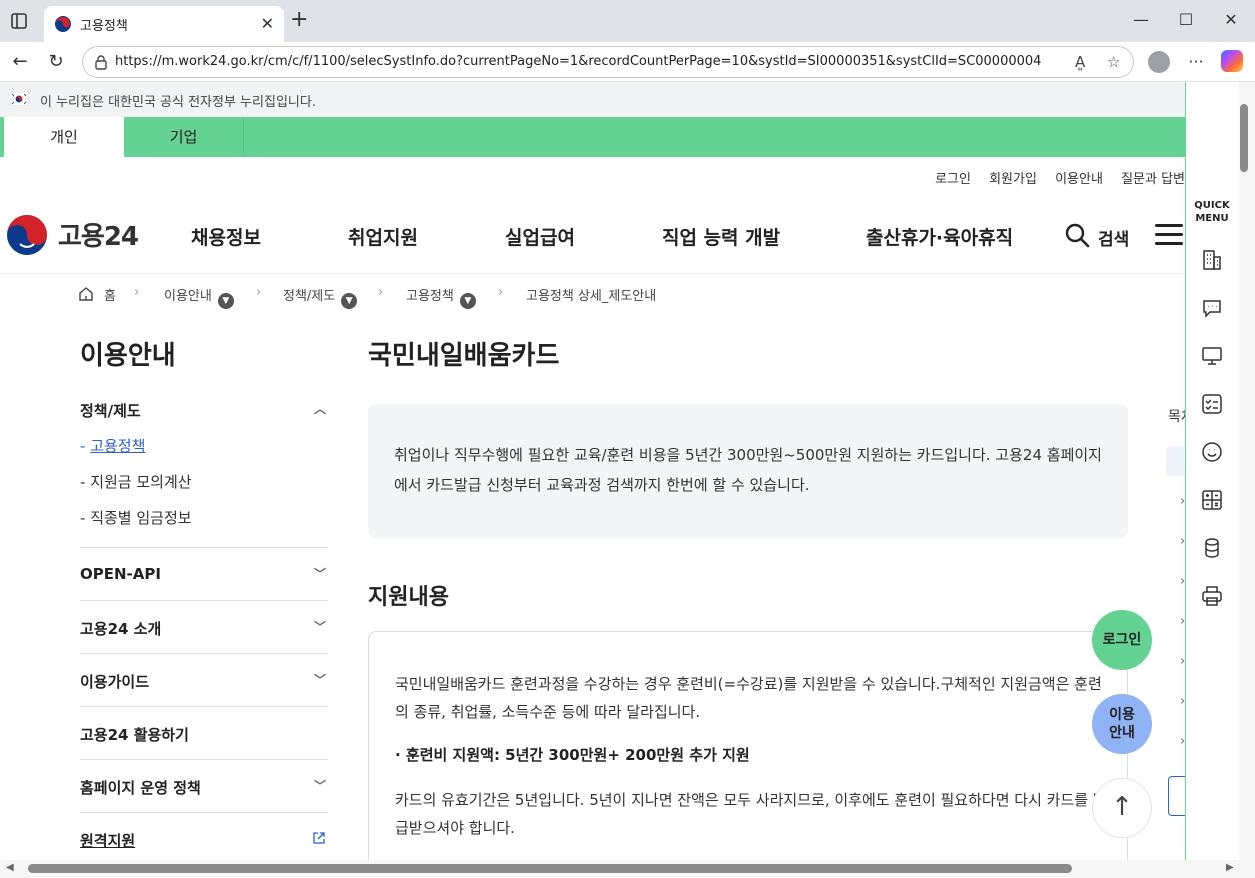 This screenshot has height=878, width=1255. Describe the element at coordinates (1212, 260) in the screenshot. I see `building-icon` at that location.